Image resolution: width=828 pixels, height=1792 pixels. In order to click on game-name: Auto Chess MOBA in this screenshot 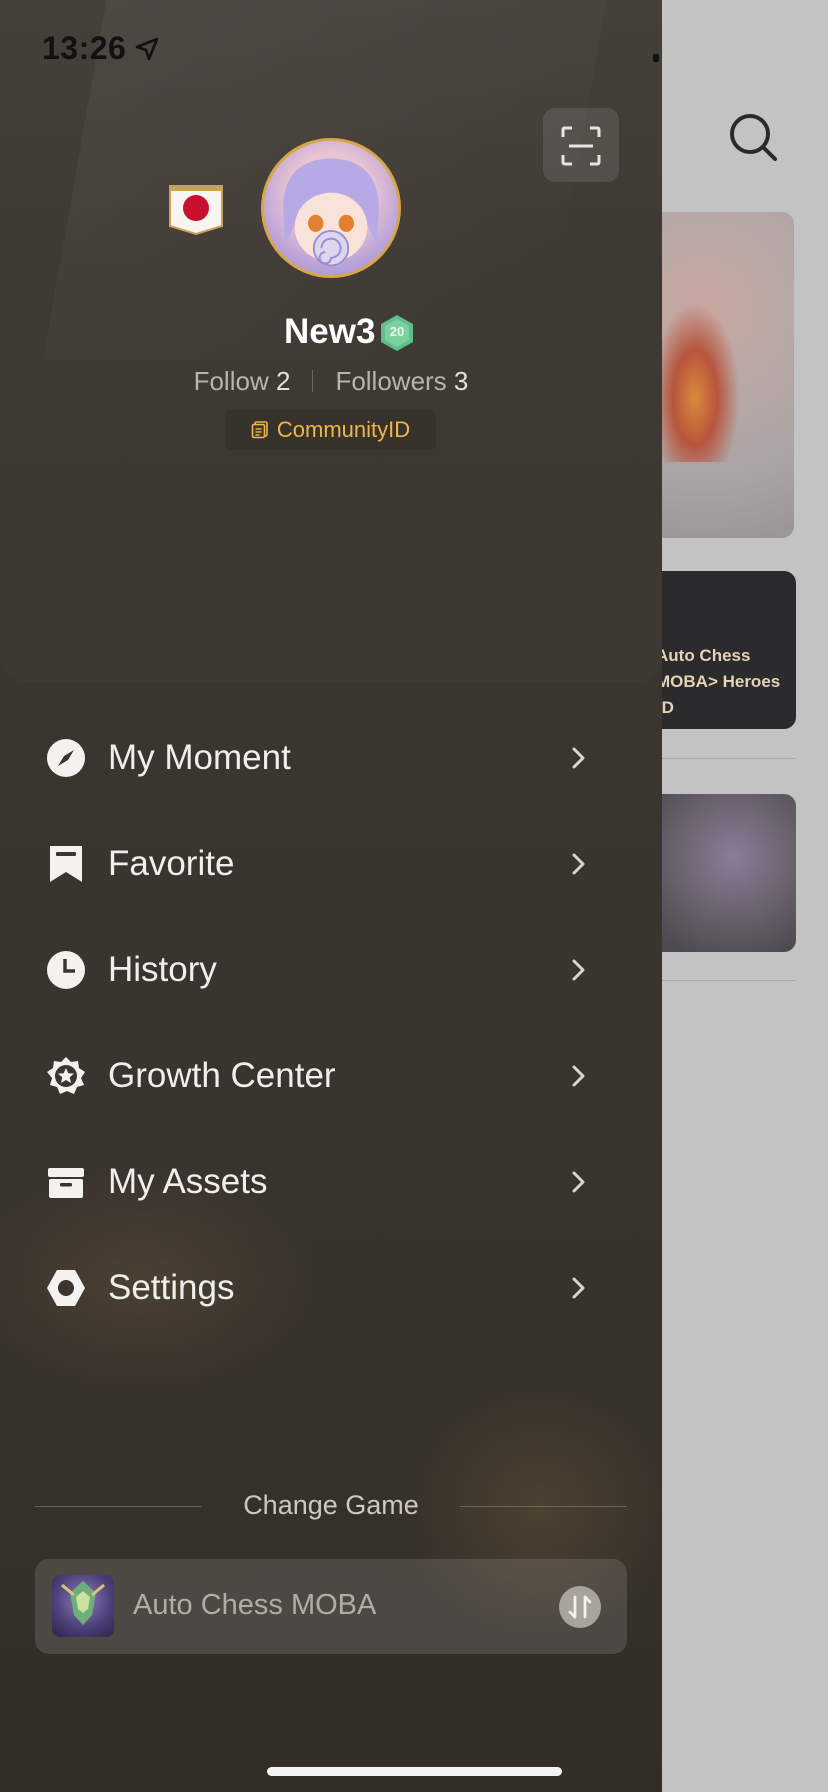, I will do `click(255, 1605)`.